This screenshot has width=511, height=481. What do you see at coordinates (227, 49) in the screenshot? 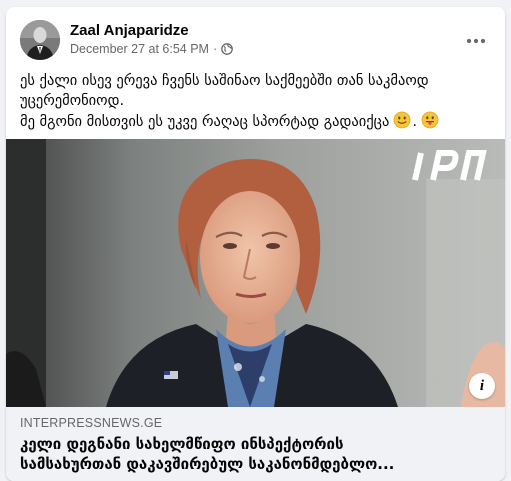
I see `globe-icon` at bounding box center [227, 49].